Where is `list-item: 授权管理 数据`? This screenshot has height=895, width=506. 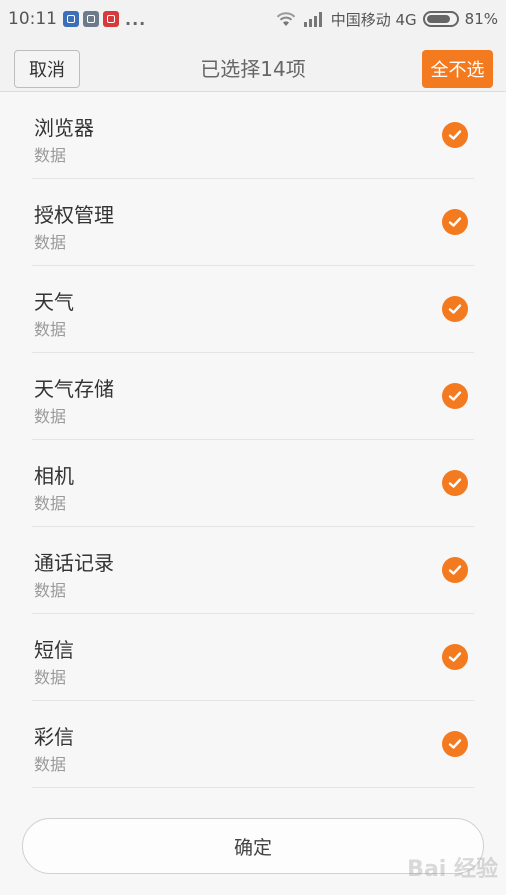 list-item: 授权管理 数据 is located at coordinates (253, 222).